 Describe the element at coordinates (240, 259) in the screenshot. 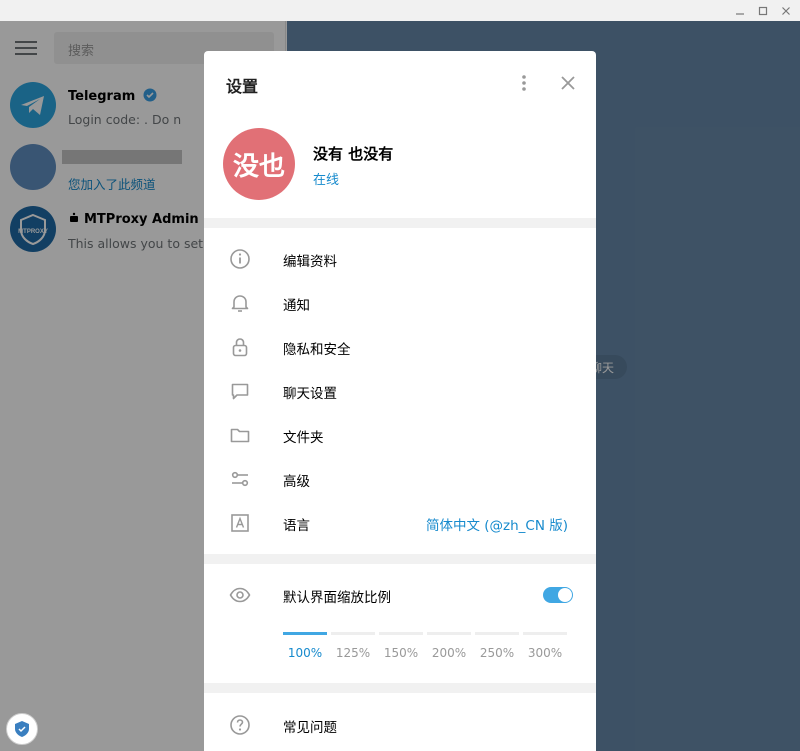

I see `info-icon` at that location.